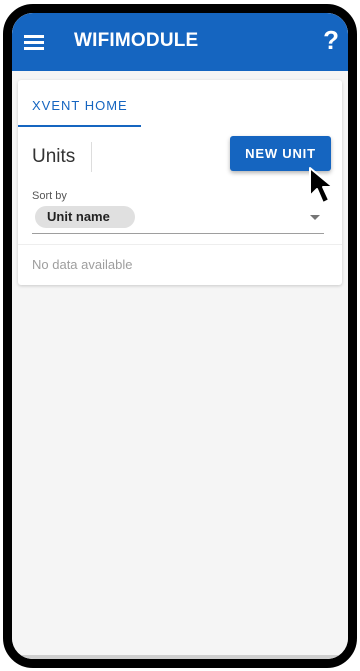 The image size is (360, 671). Describe the element at coordinates (49, 196) in the screenshot. I see `sort-by-label: Sort by` at that location.